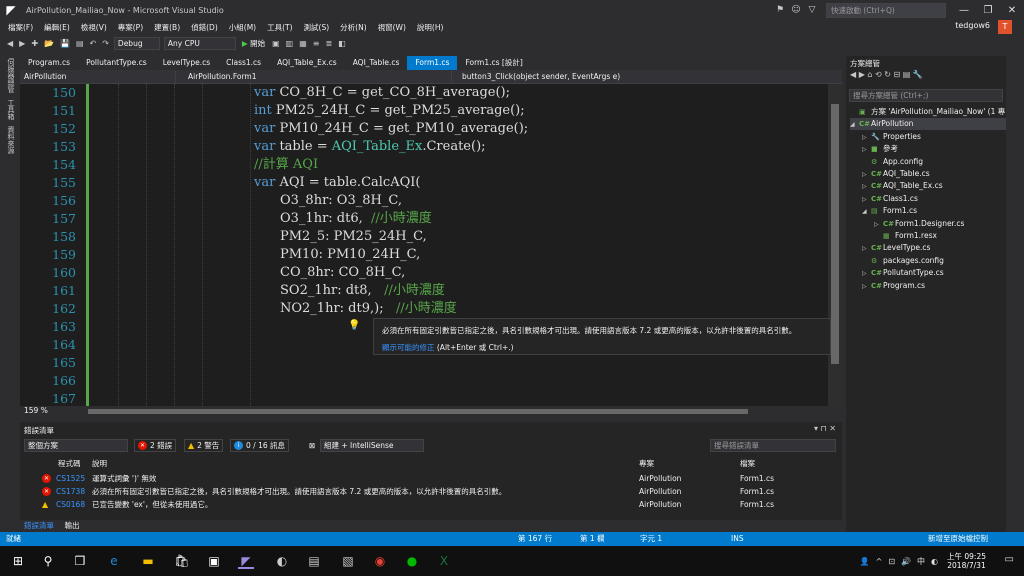 The image size is (1024, 576). Describe the element at coordinates (412, 561) in the screenshot. I see `line-icon: ●` at that location.